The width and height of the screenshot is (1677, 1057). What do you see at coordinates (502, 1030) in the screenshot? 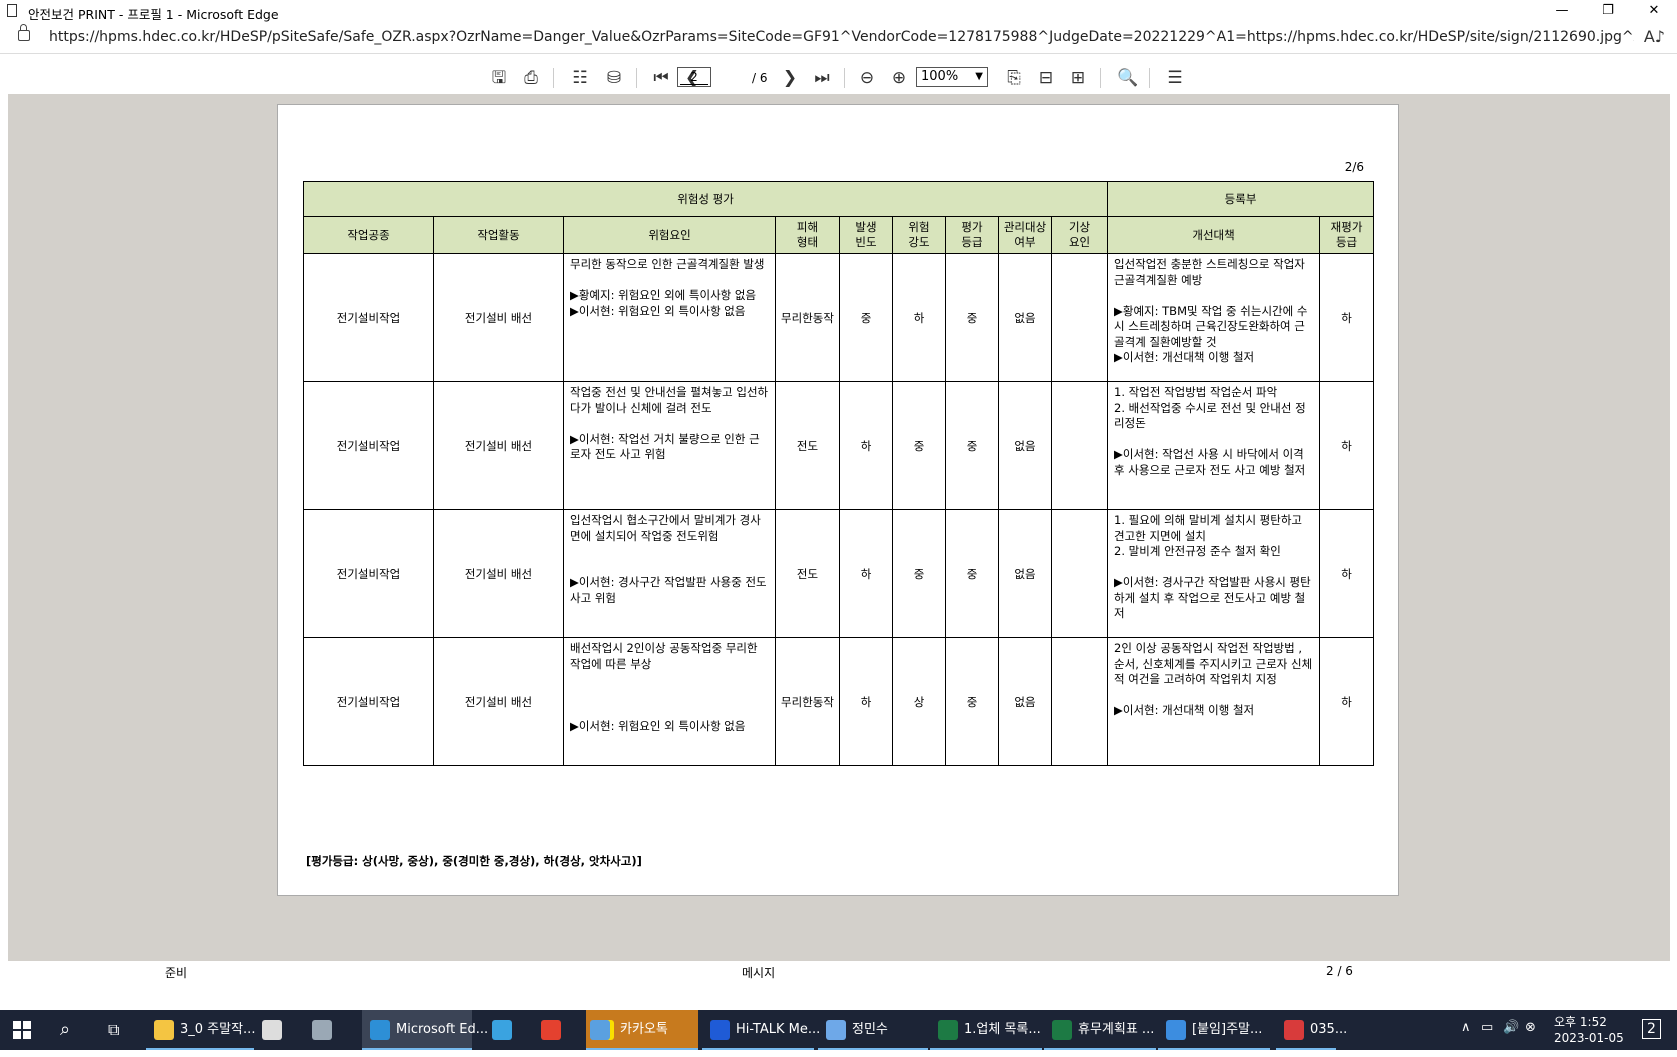
I see `bird-app-icon` at bounding box center [502, 1030].